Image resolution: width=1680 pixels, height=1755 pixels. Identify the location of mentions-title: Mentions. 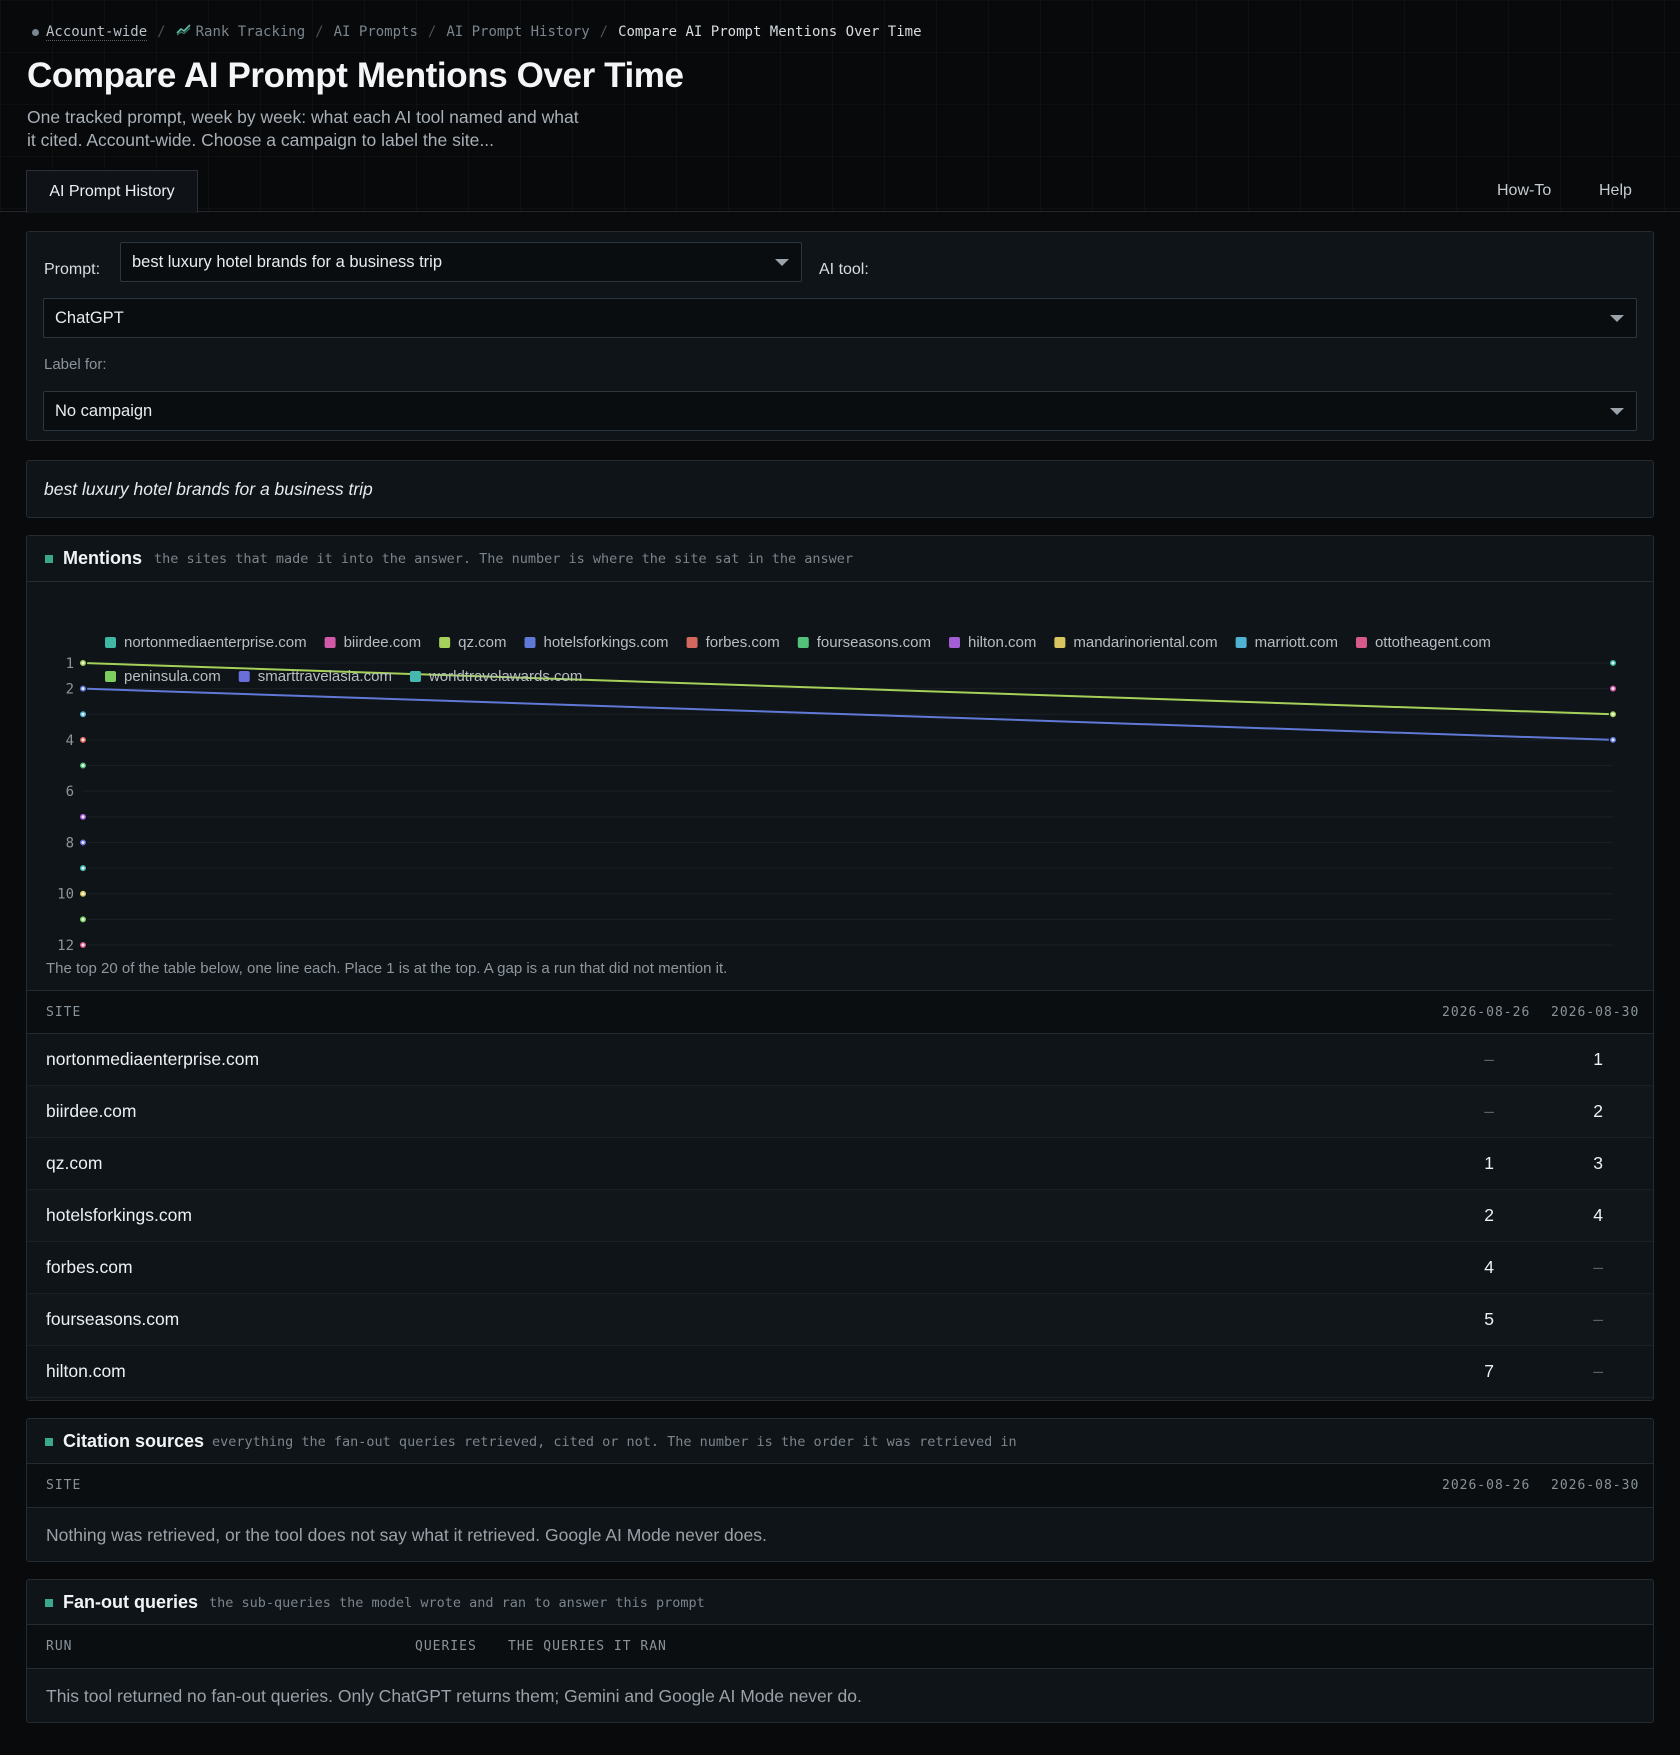
(102, 558).